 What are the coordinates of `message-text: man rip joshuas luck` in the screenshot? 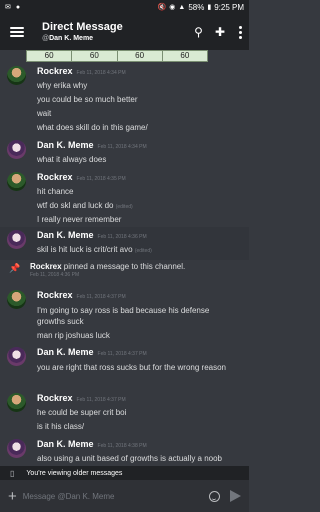 It's located at (73, 335).